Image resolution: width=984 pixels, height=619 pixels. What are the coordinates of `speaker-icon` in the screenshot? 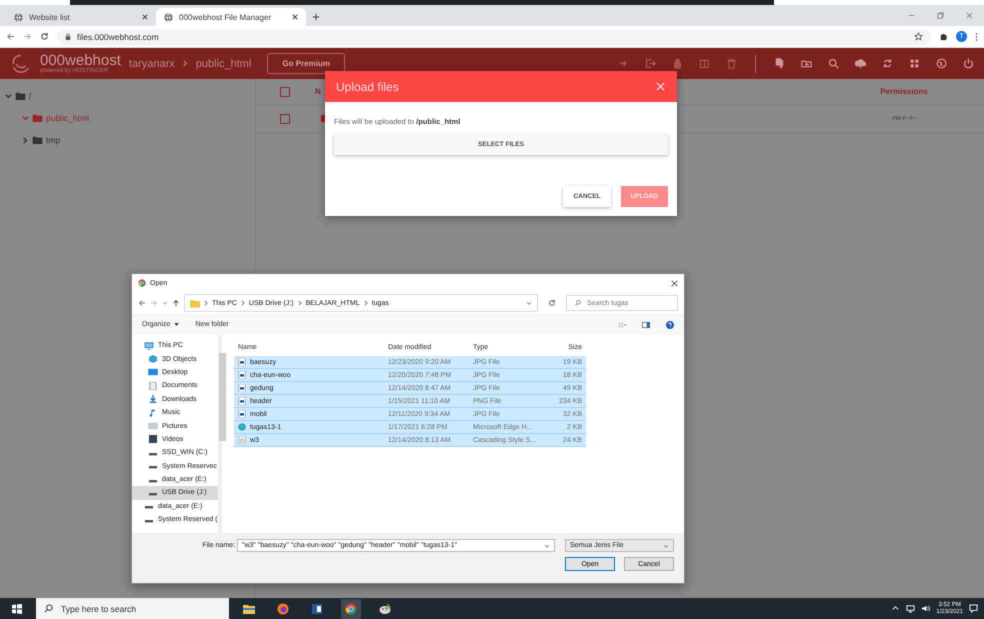 It's located at (925, 608).